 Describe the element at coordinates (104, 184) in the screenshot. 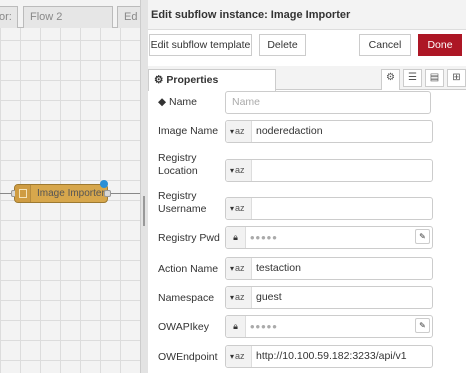

I see `node-changed-badge` at that location.